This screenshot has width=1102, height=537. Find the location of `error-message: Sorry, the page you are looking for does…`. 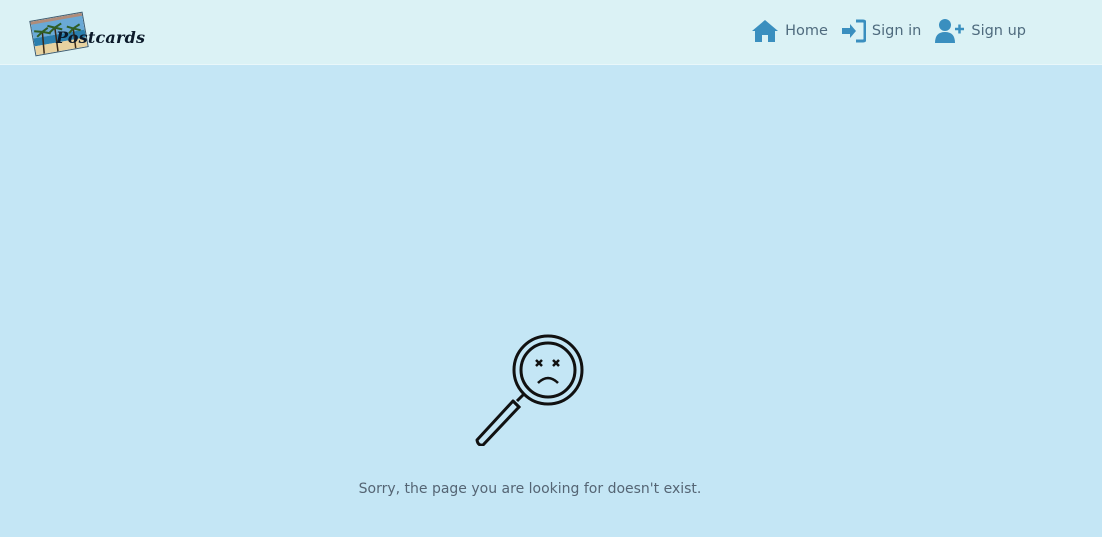

error-message: Sorry, the page you are looking for does… is located at coordinates (530, 489).